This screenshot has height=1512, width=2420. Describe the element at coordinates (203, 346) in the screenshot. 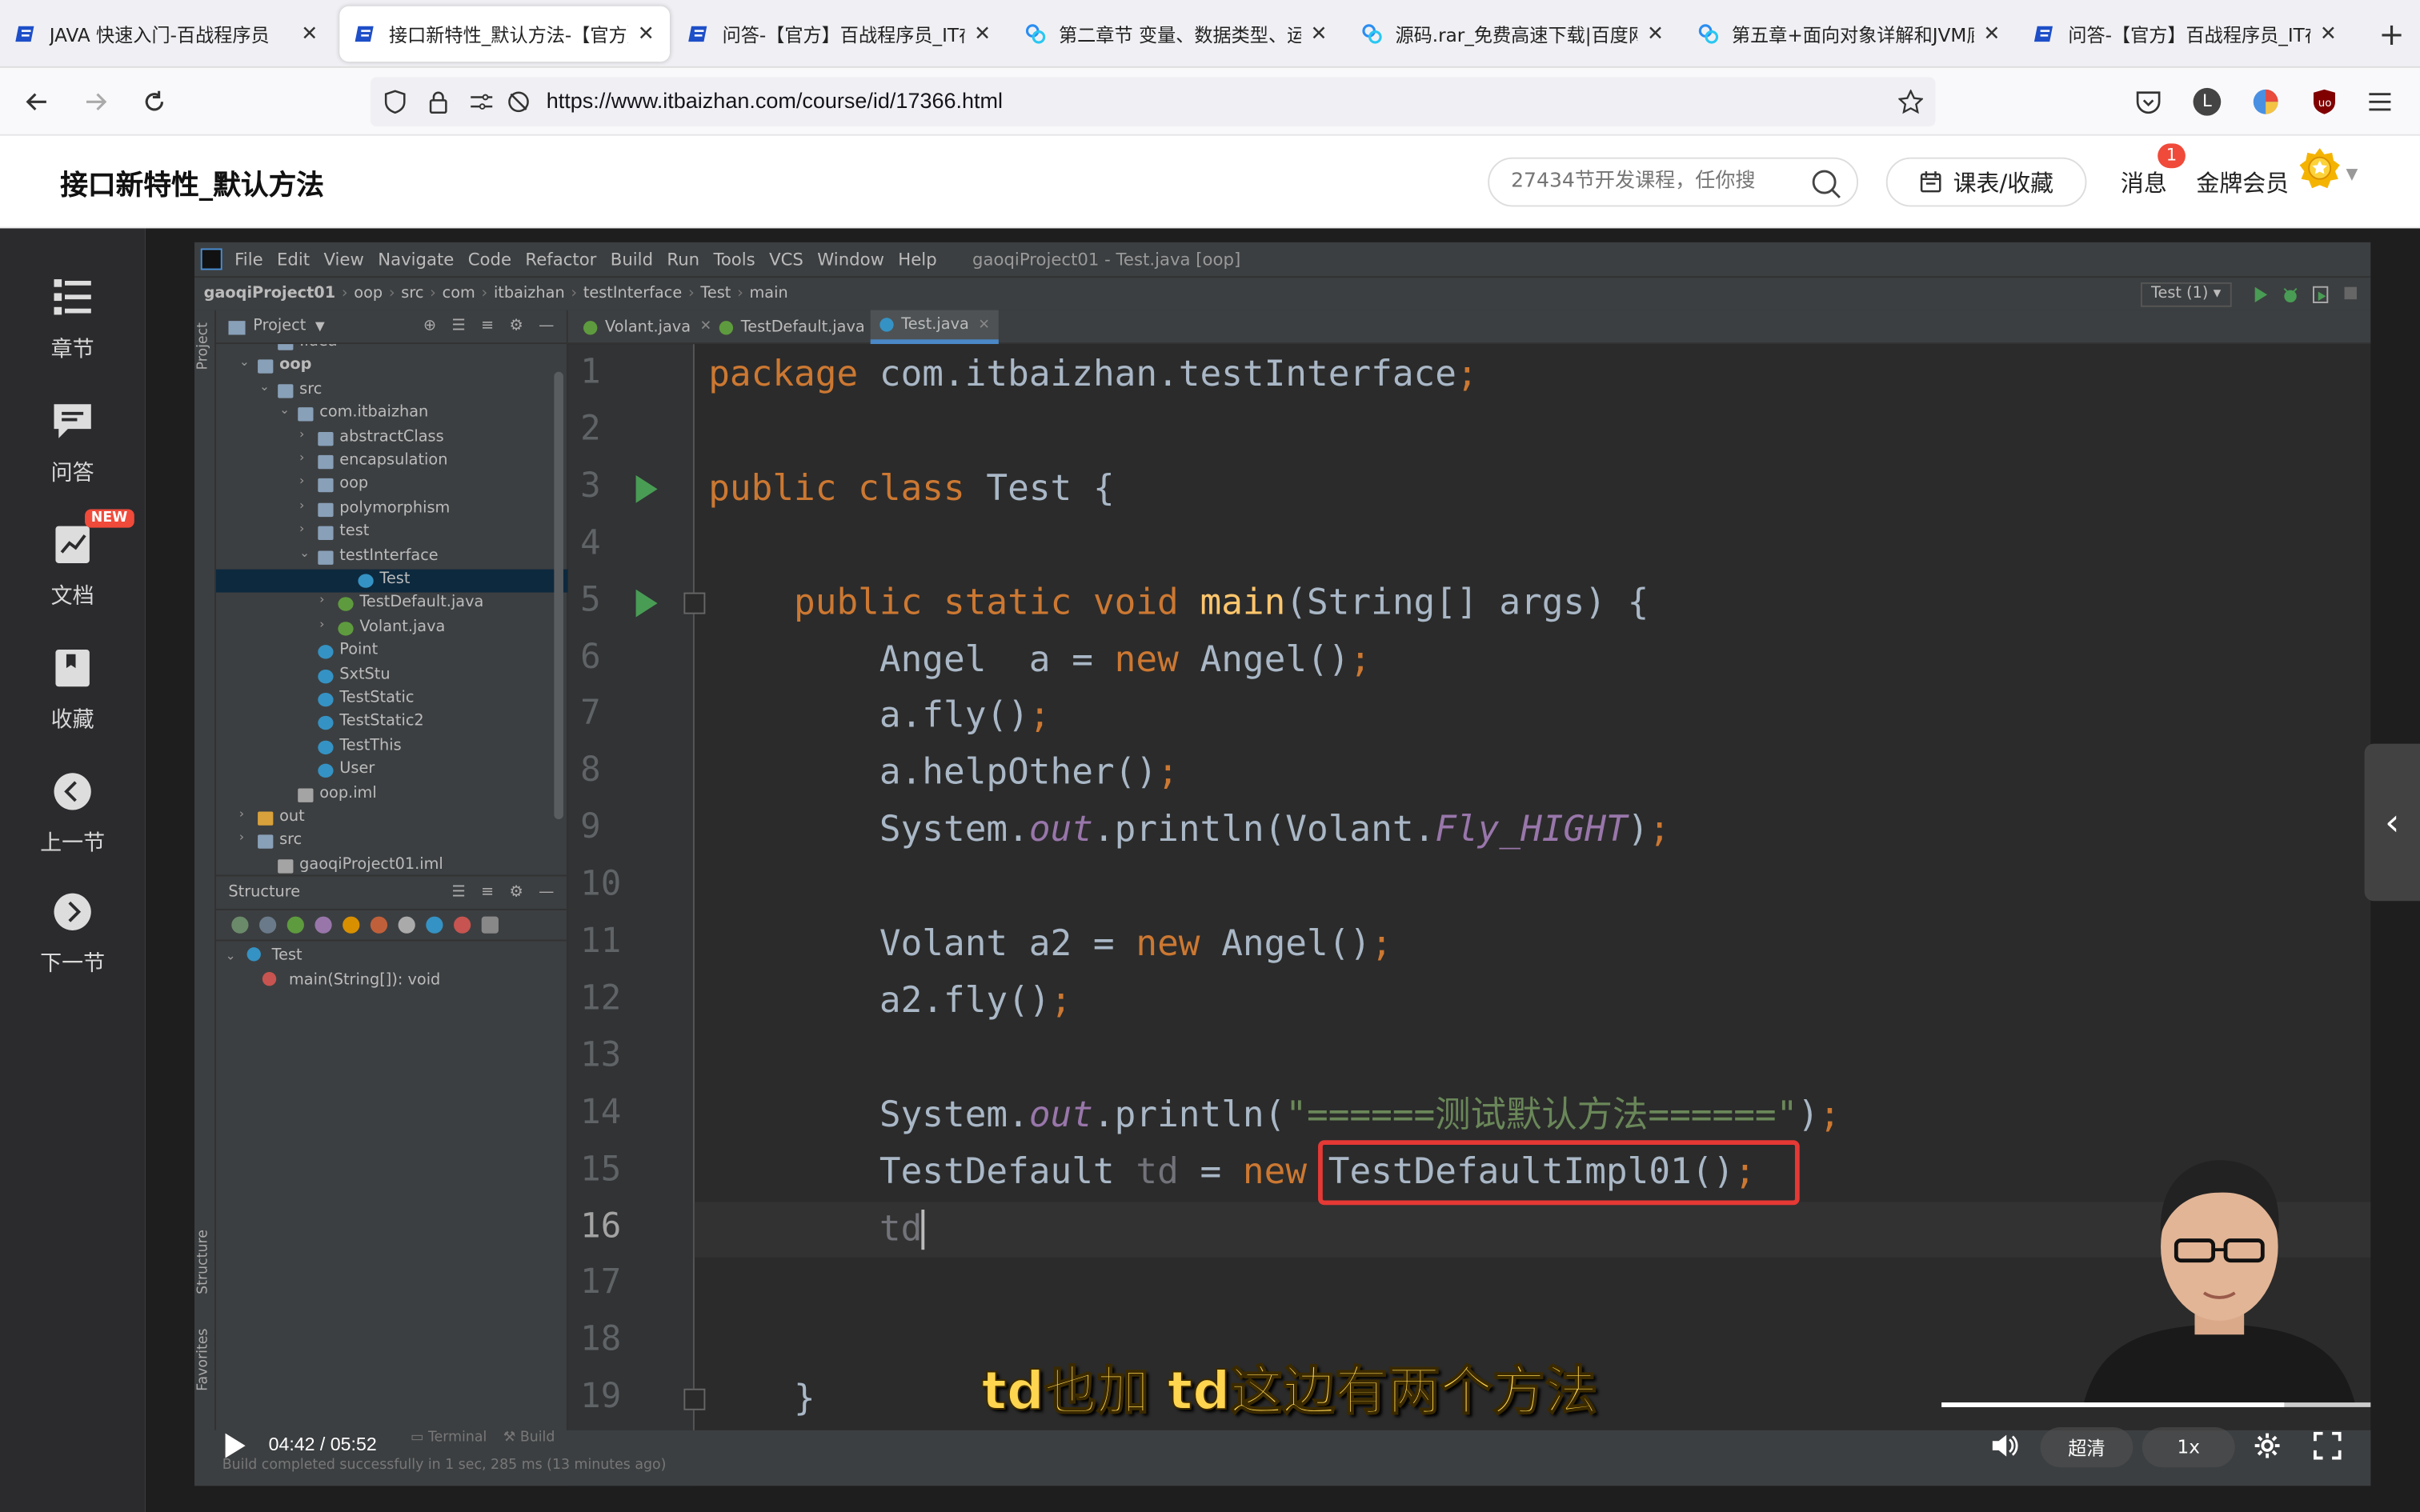

I see `project-tool-tab: Project` at that location.